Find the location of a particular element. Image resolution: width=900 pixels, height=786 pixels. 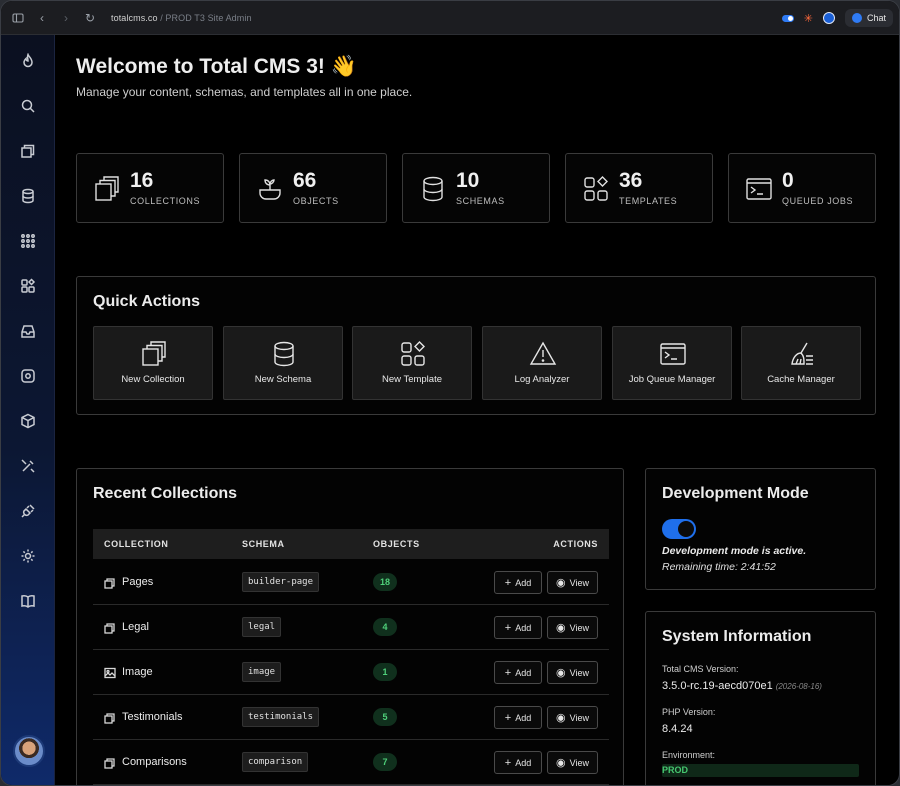

table-row: Pages builder-page 18 + Add ◉ View is located at coordinates (351, 582).